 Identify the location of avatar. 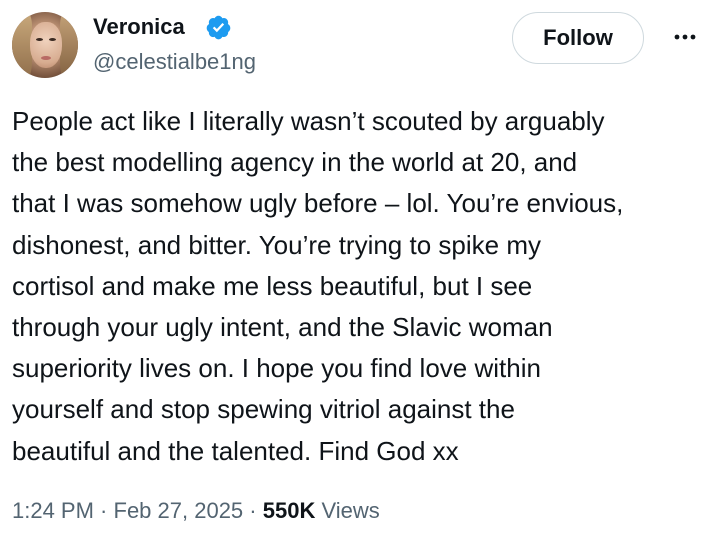
(45, 45).